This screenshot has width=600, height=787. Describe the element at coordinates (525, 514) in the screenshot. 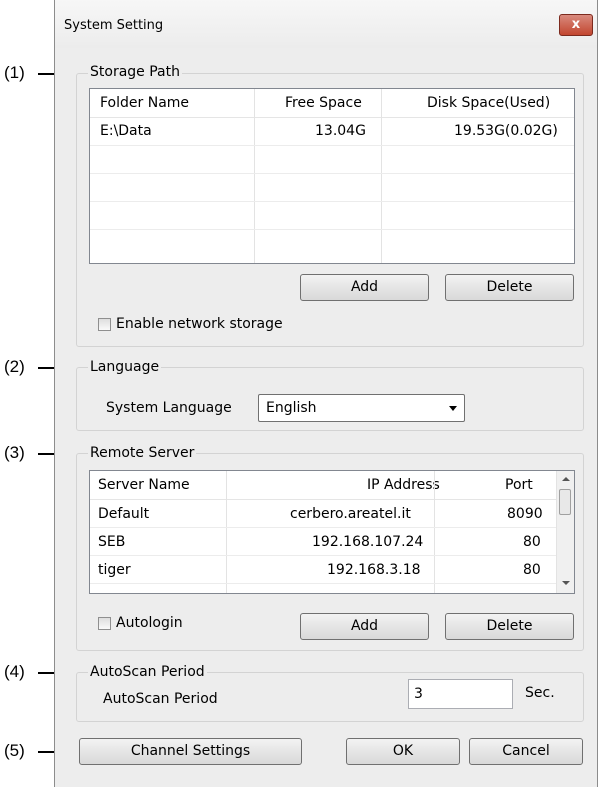

I see `cell-port: 8090` at that location.